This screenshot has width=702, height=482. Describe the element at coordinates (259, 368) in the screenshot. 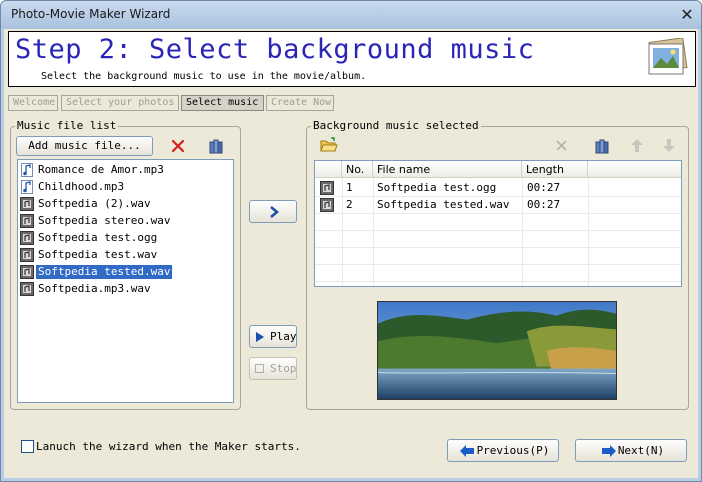

I see `stop-icon` at that location.